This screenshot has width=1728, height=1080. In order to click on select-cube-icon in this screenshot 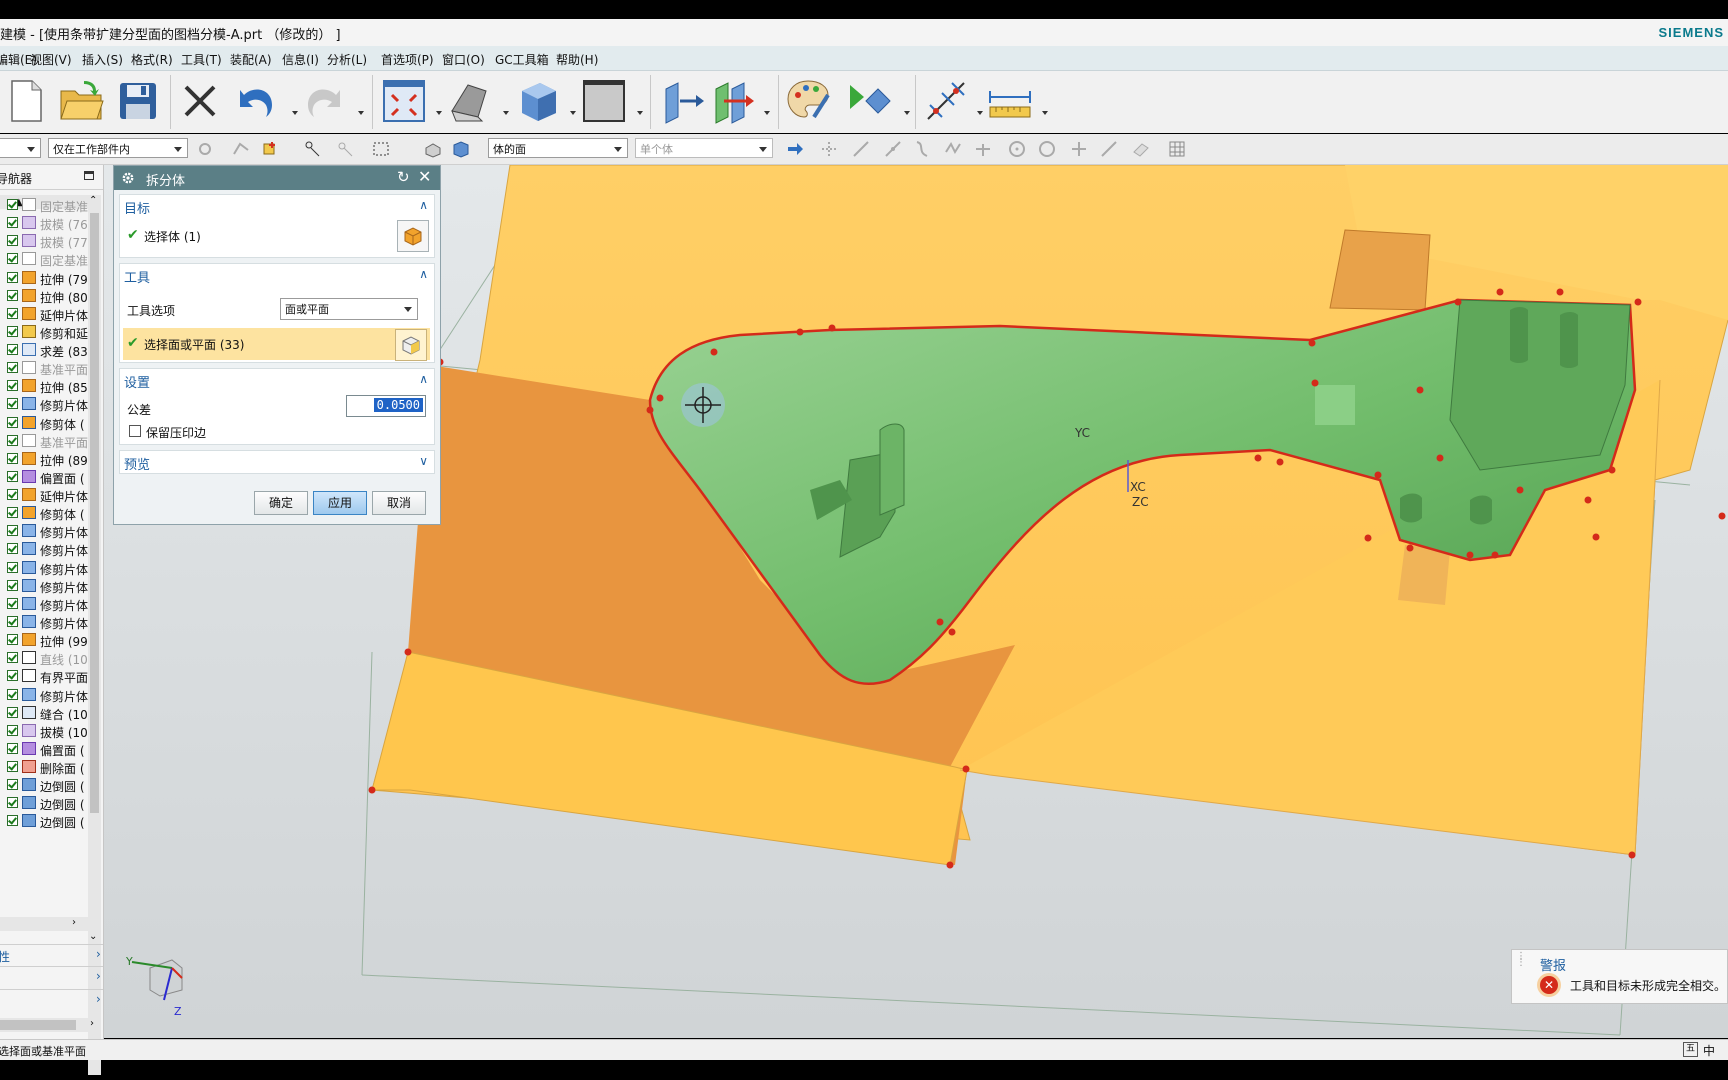, I will do `click(461, 149)`.